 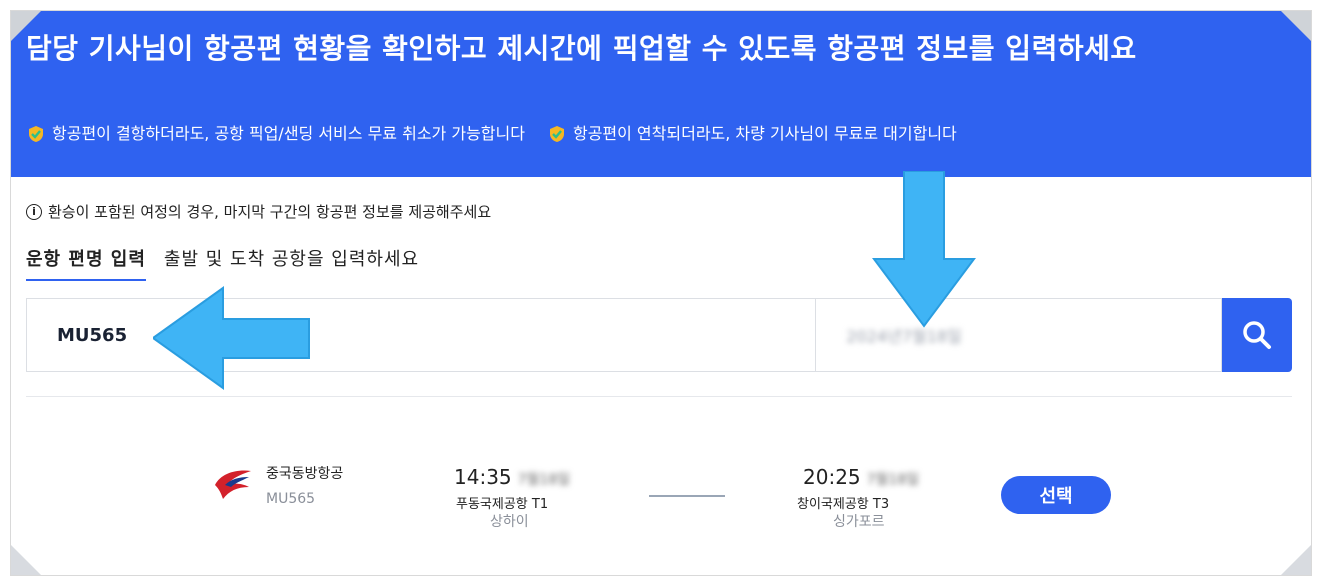 What do you see at coordinates (305, 474) in the screenshot?
I see `airline-name: 중국동방항공` at bounding box center [305, 474].